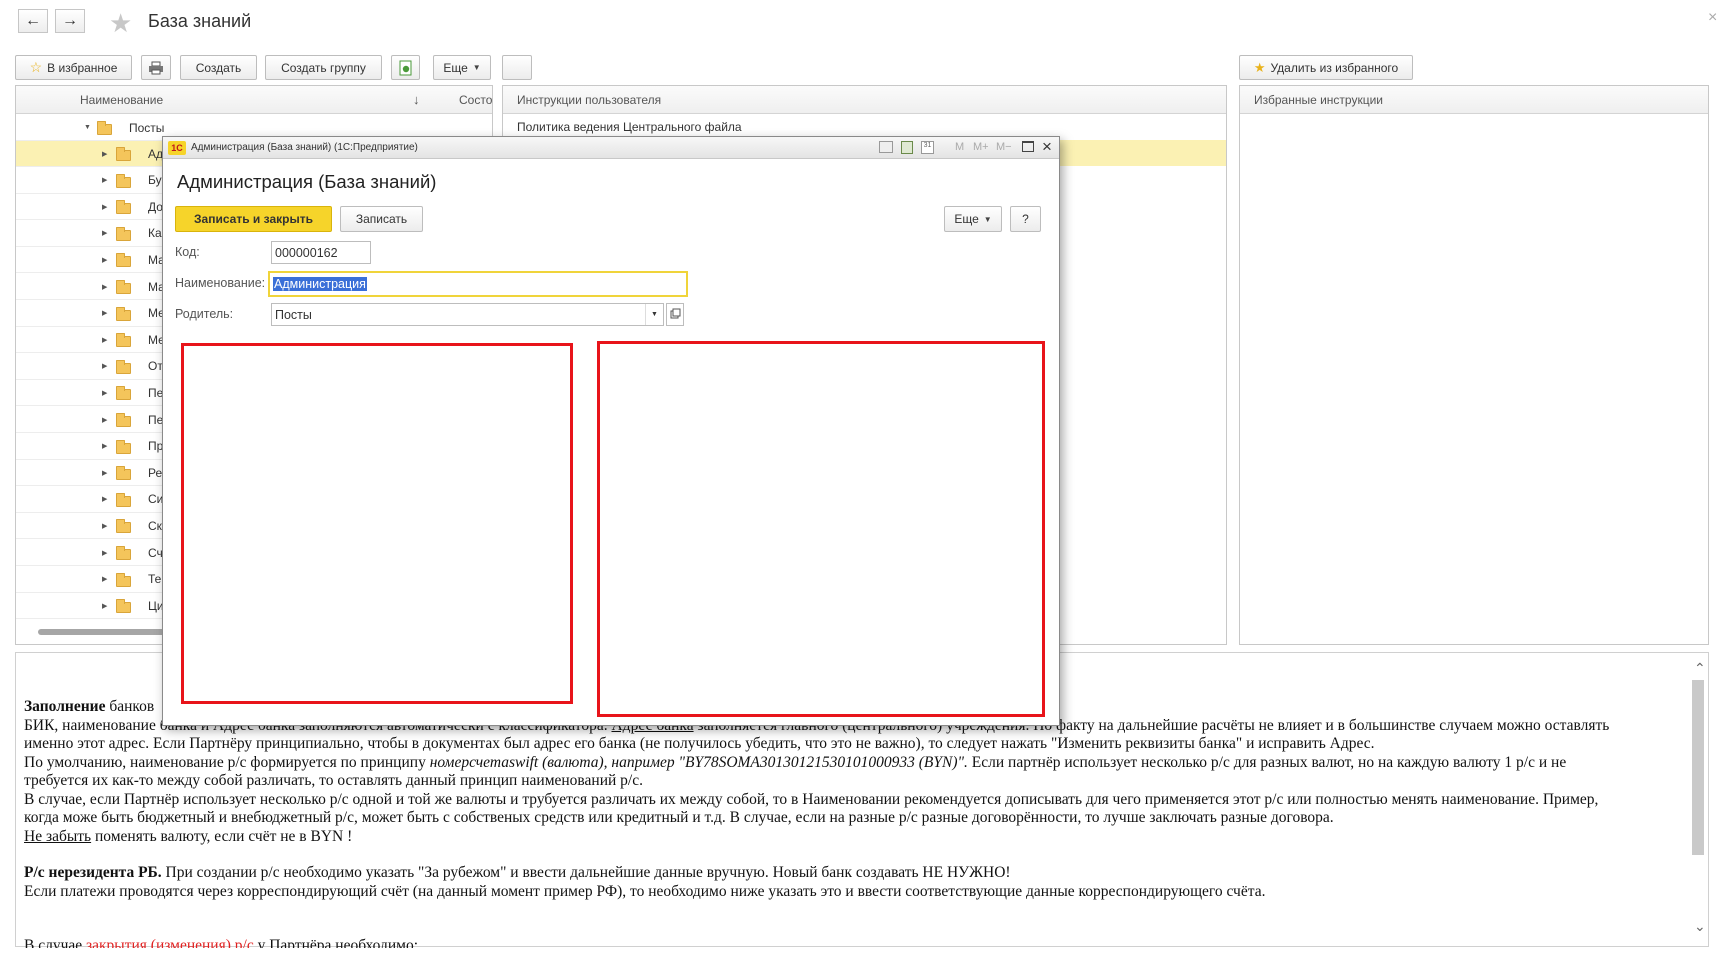  What do you see at coordinates (57, 836) in the screenshot?
I see `doc-link: Не забыть` at bounding box center [57, 836].